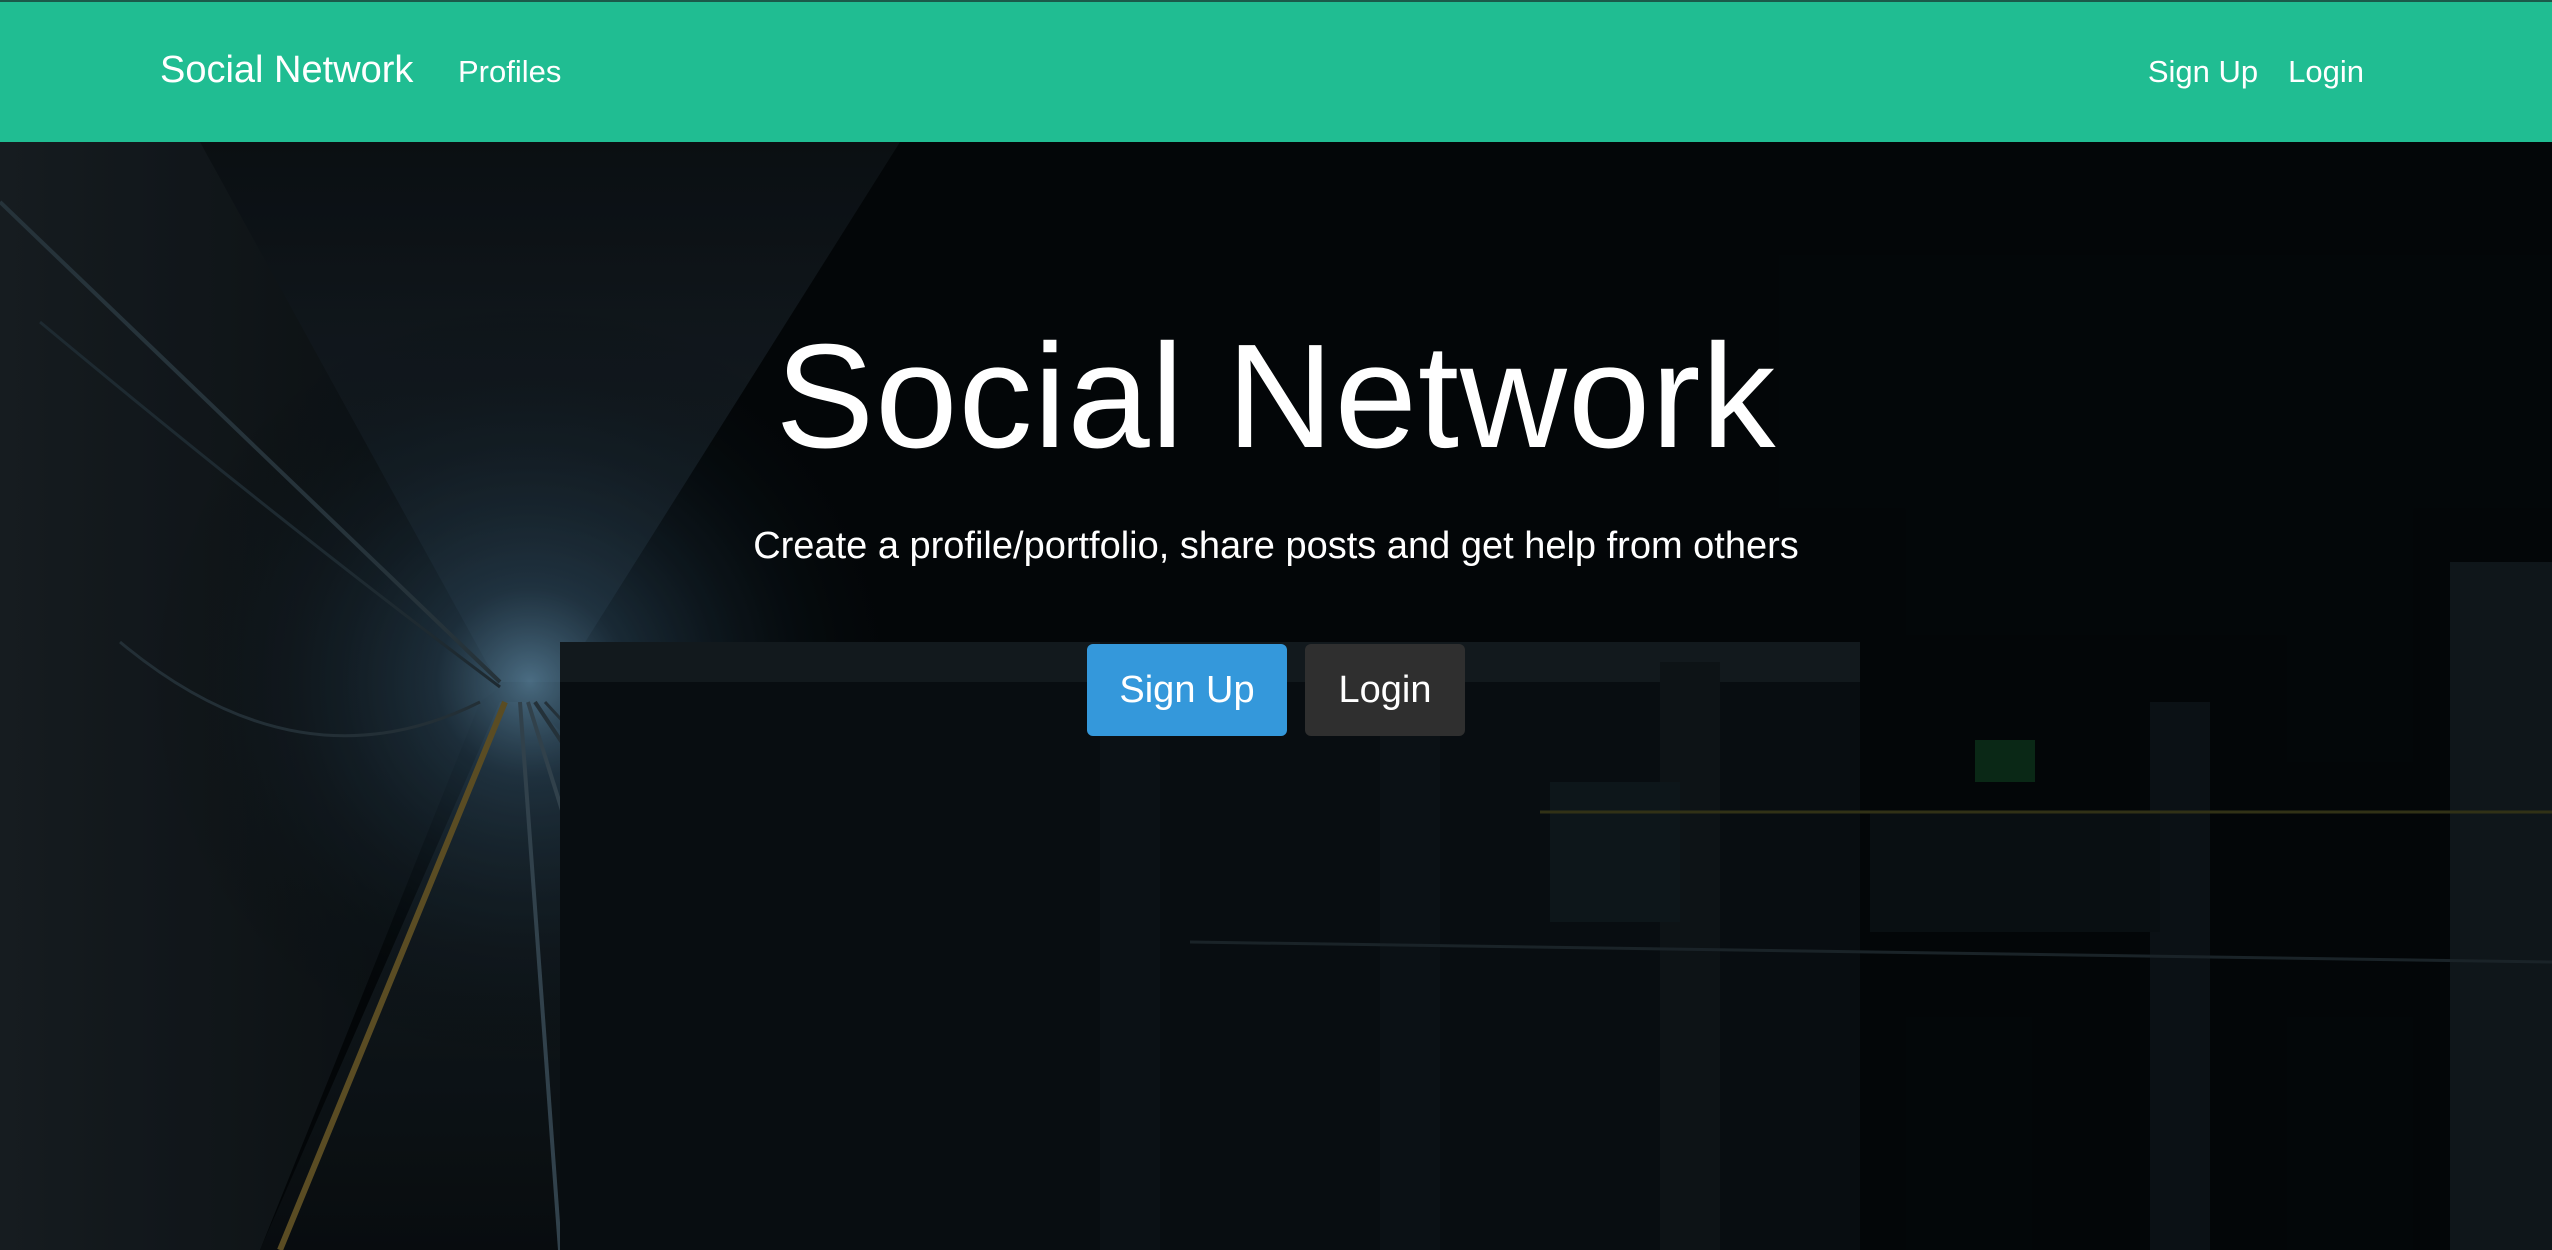  Describe the element at coordinates (1276, 71) in the screenshot. I see `navbar: Social Network Profiles Sign Up Login` at that location.